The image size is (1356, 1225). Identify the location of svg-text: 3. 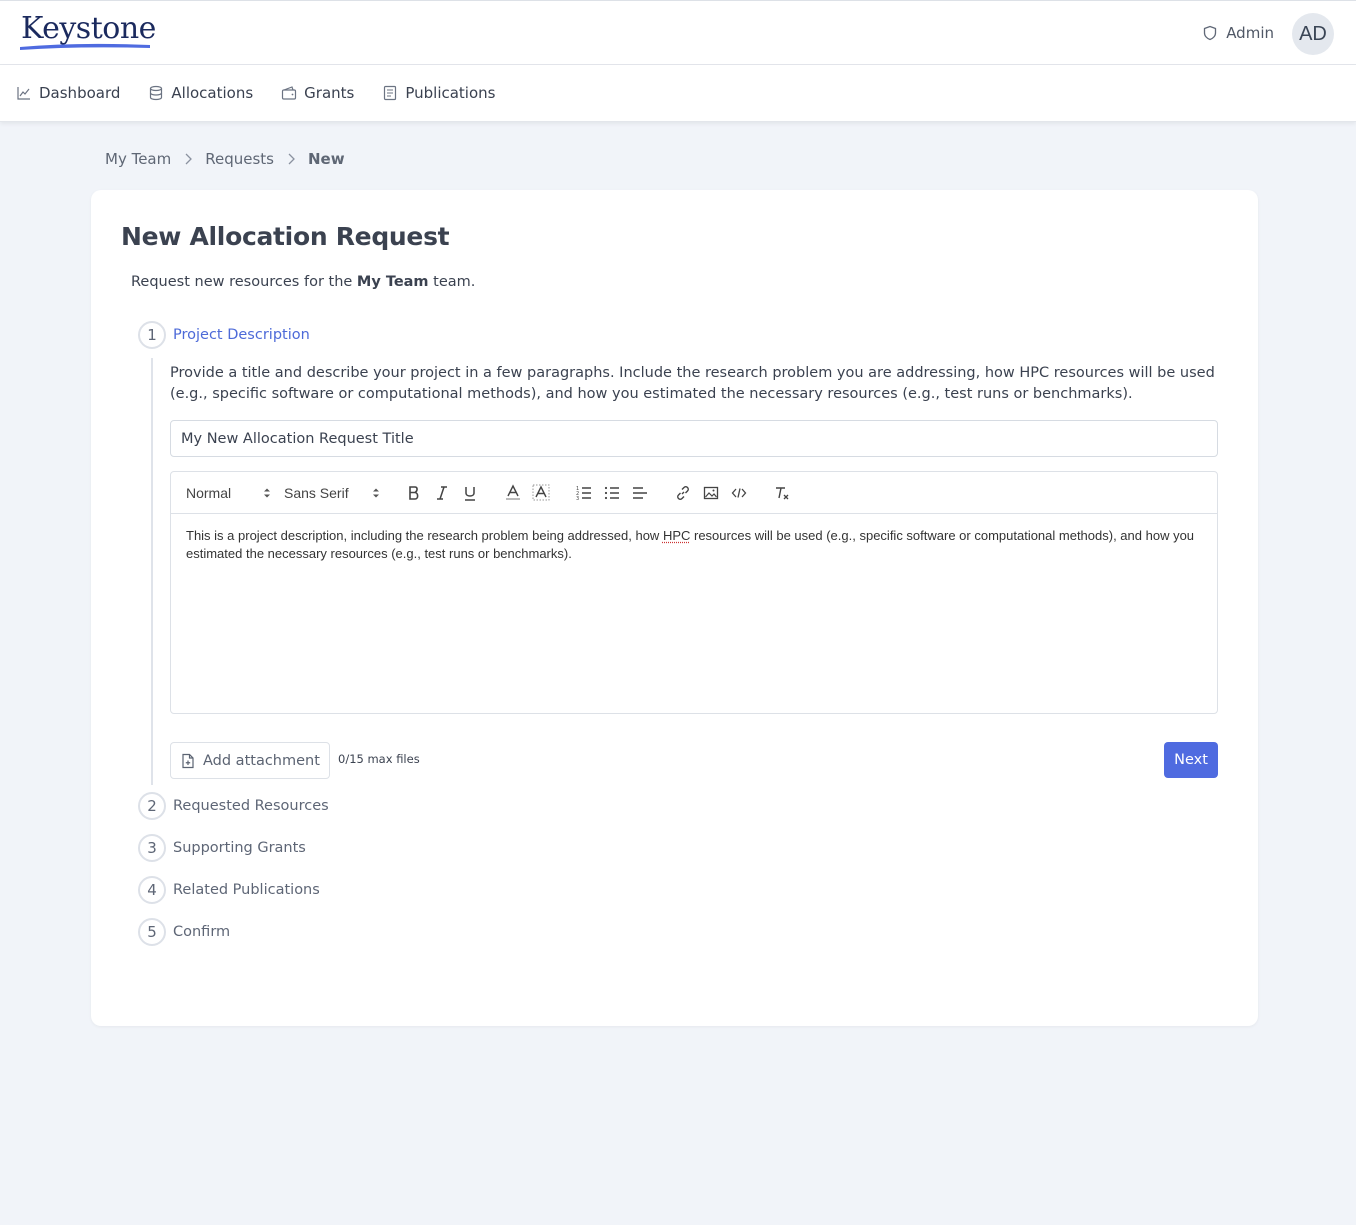
(577, 498).